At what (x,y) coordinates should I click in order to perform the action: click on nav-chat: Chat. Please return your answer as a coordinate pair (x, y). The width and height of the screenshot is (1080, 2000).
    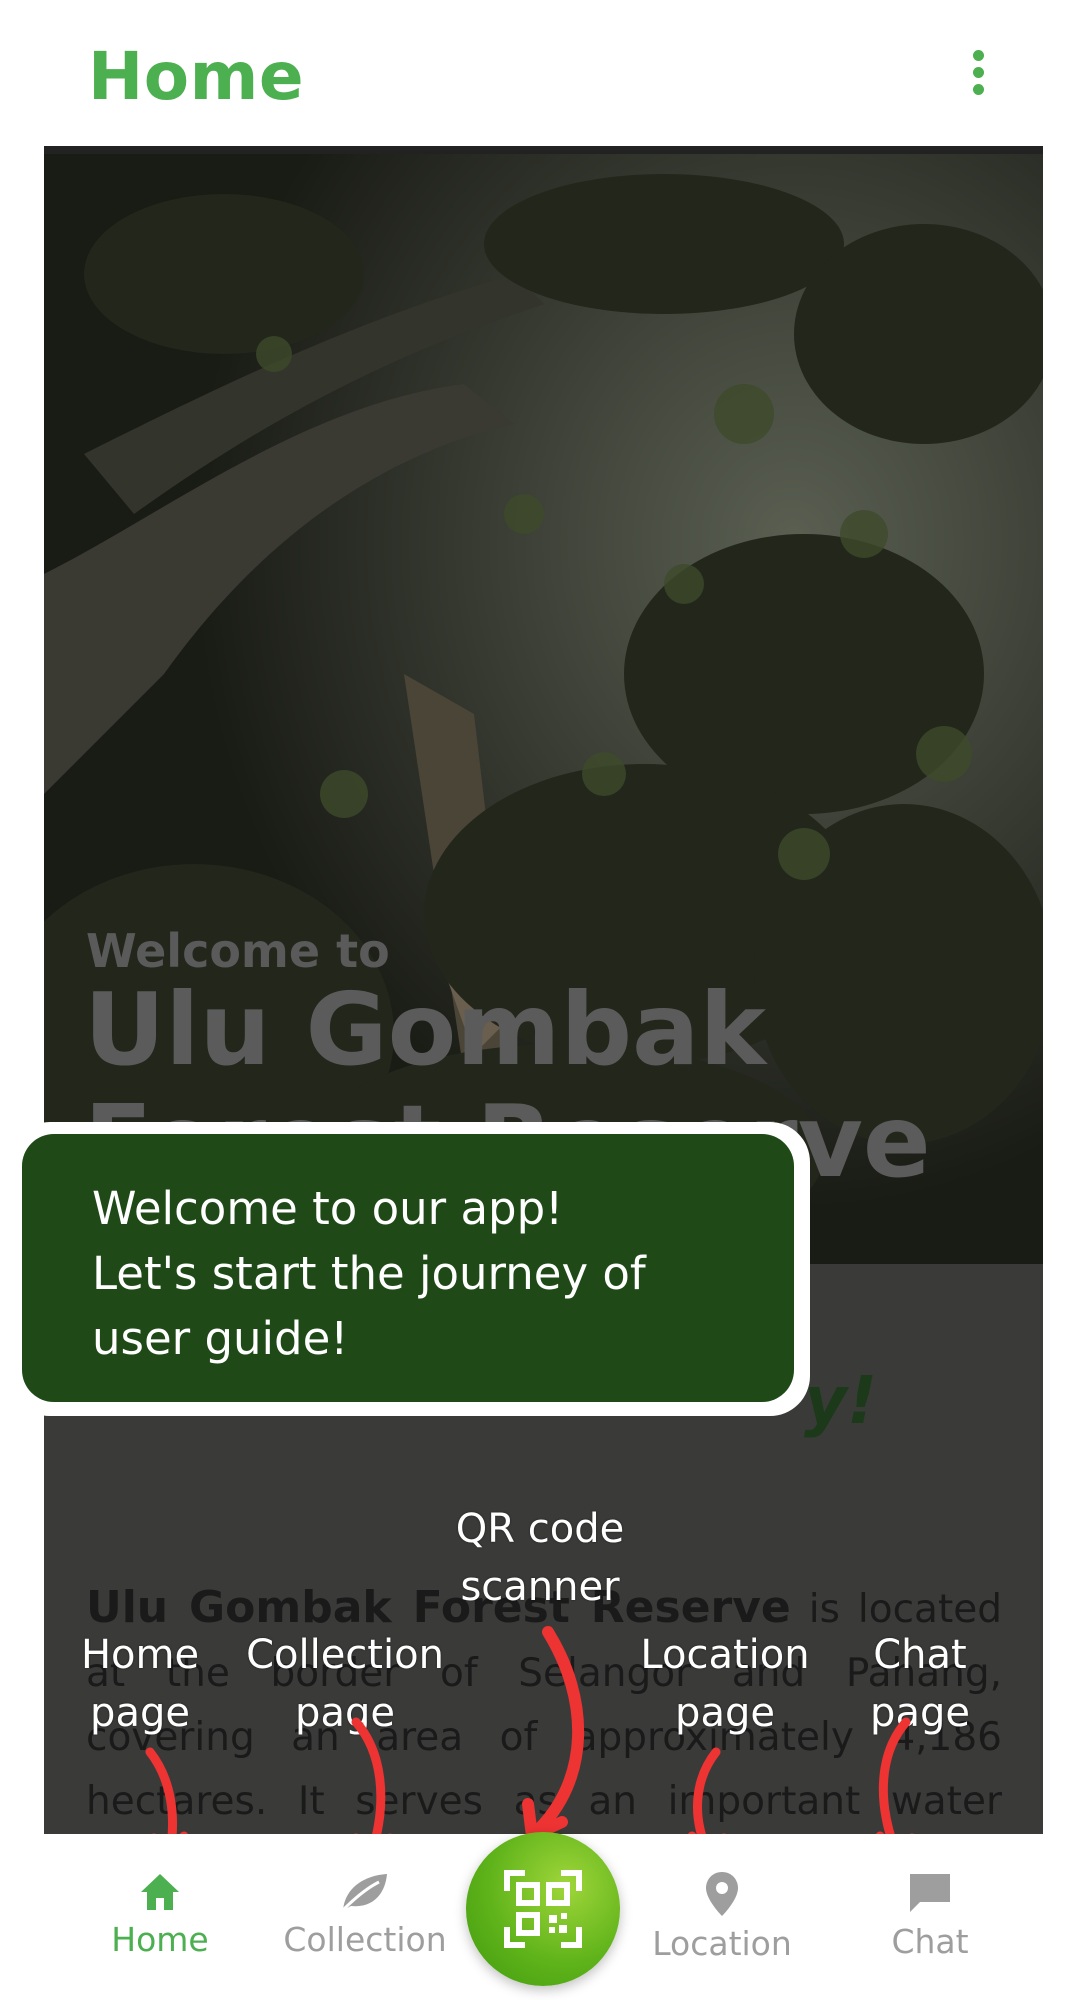
    Looking at the image, I should click on (930, 1915).